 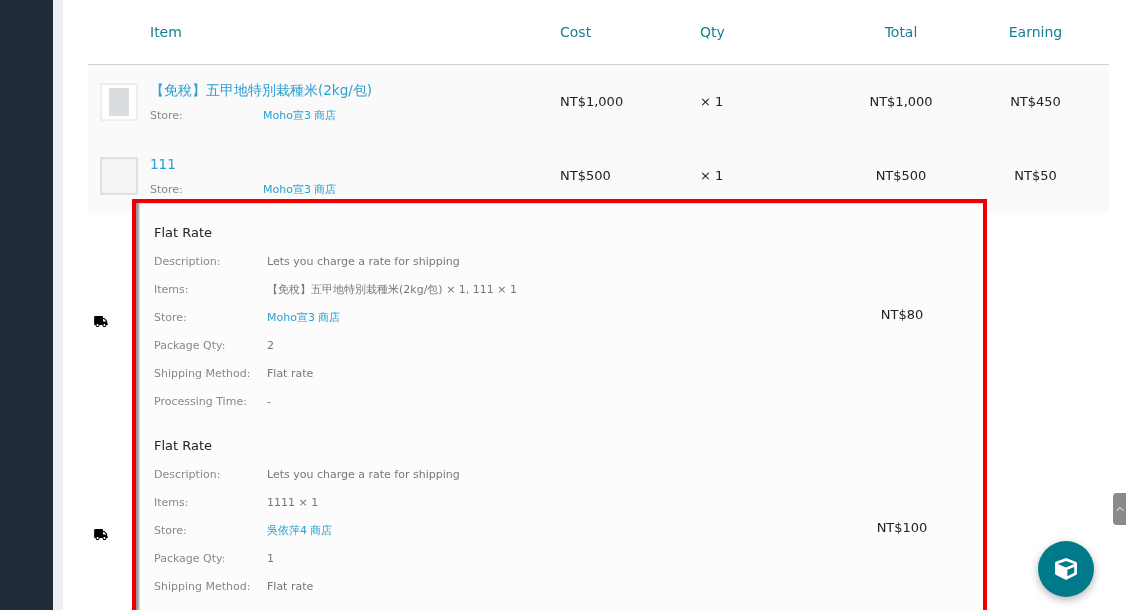 What do you see at coordinates (592, 102) in the screenshot?
I see `cost-cell-text: NT$1,000` at bounding box center [592, 102].